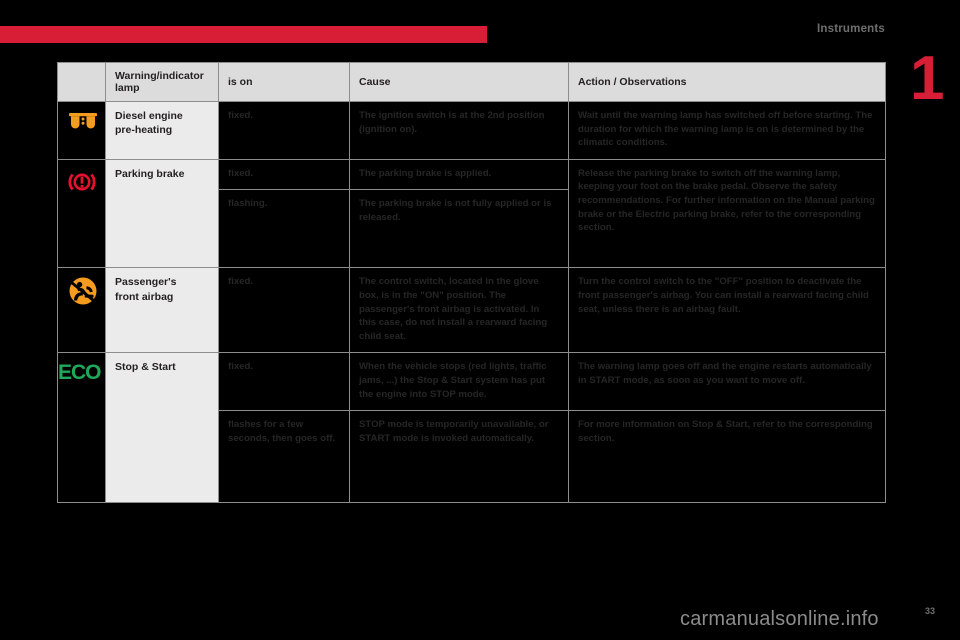  Describe the element at coordinates (927, 78) in the screenshot. I see `chapter-number: 1` at that location.